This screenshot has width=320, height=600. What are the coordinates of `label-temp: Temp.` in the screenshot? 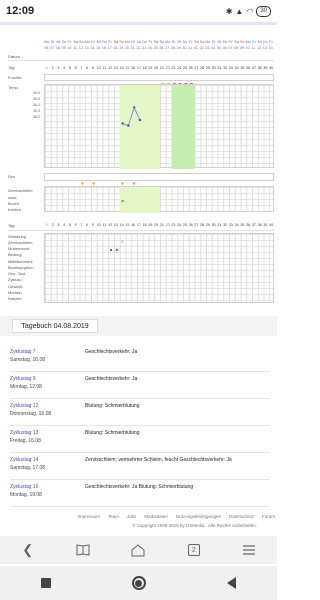 It's located at (13, 87).